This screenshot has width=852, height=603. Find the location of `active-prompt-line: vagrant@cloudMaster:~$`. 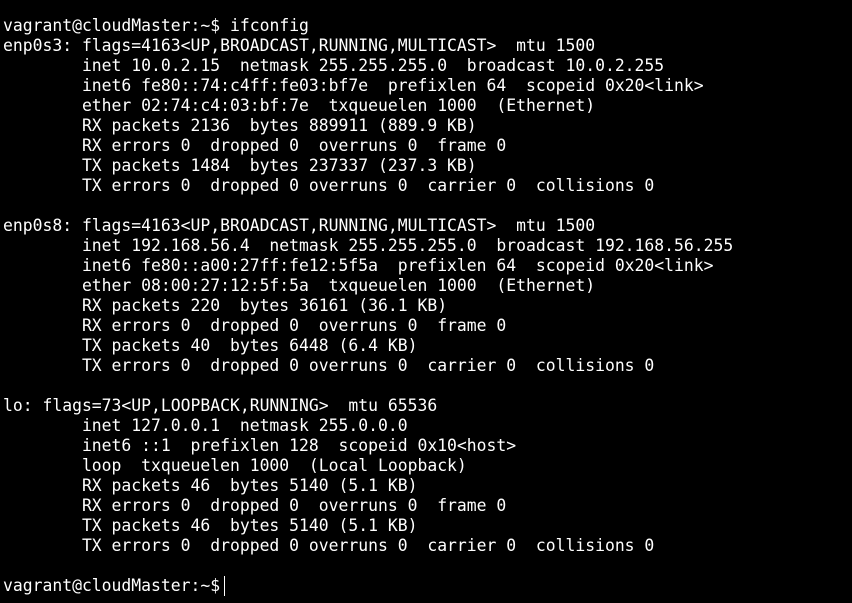

active-prompt-line: vagrant@cloudMaster:~$ is located at coordinates (427, 586).